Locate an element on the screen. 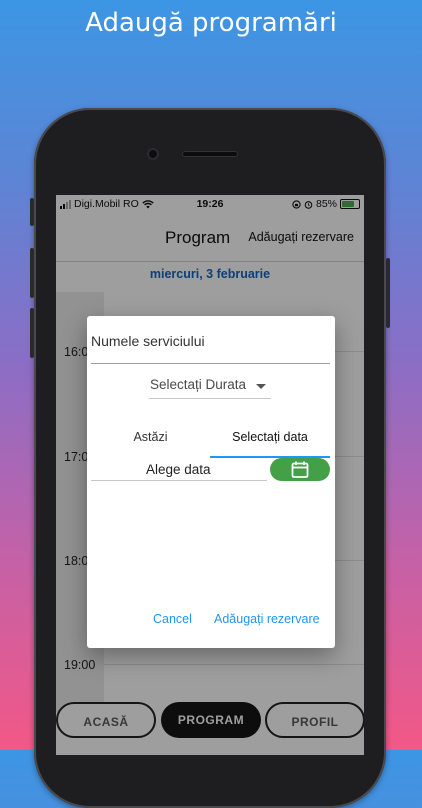 Image resolution: width=422 pixels, height=808 pixels. front-camera is located at coordinates (153, 154).